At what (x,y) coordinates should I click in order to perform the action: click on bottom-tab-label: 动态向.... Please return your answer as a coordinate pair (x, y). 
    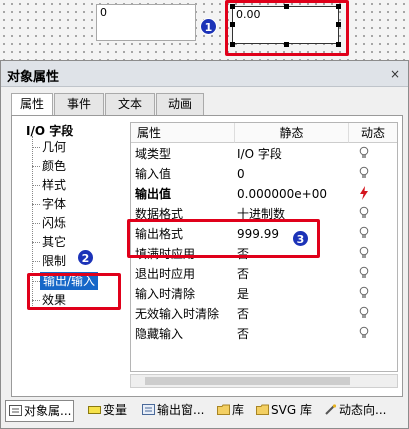
    Looking at the image, I should click on (363, 410).